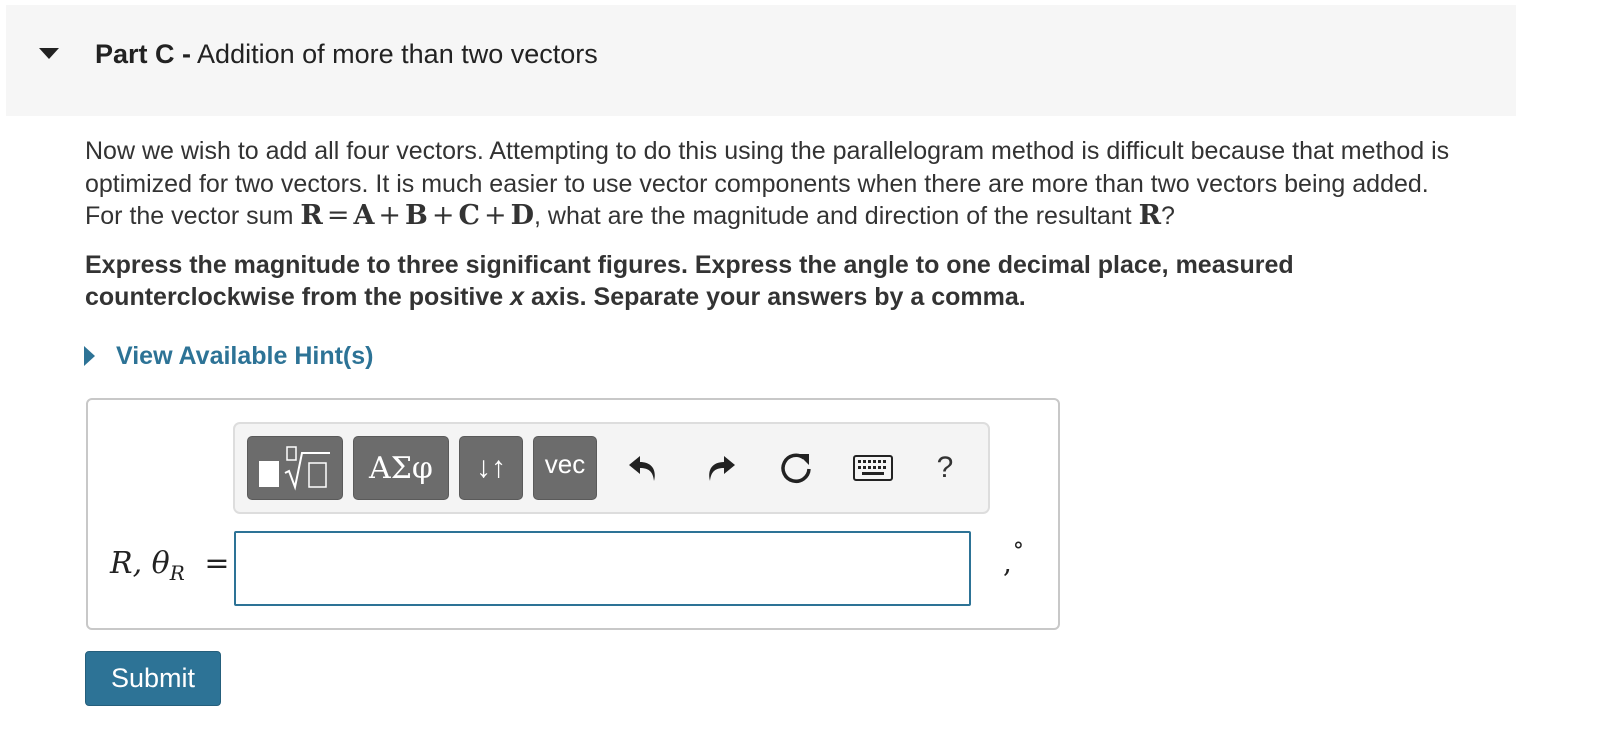 The height and width of the screenshot is (752, 1600). Describe the element at coordinates (1007, 562) in the screenshot. I see `unit-comma: ,` at that location.